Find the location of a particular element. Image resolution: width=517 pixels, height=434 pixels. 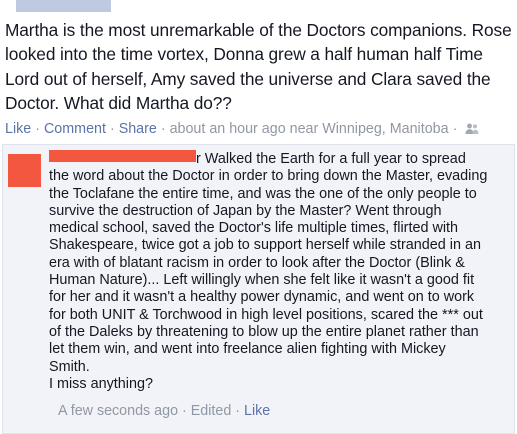

redacted-commenter-name is located at coordinates (122, 156).